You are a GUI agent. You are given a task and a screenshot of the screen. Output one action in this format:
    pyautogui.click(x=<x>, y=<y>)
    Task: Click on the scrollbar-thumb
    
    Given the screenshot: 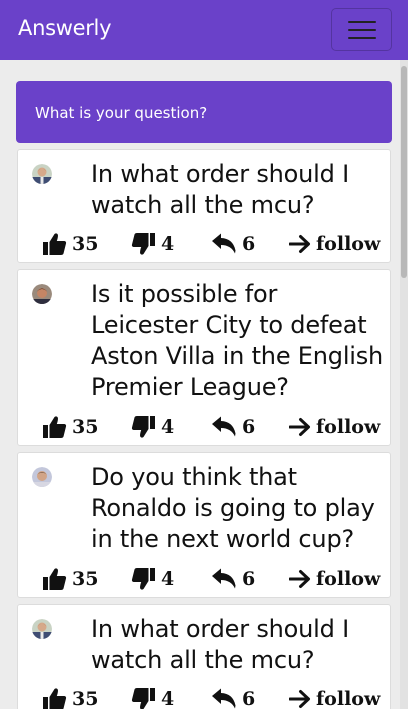 What is the action you would take?
    pyautogui.click(x=404, y=172)
    